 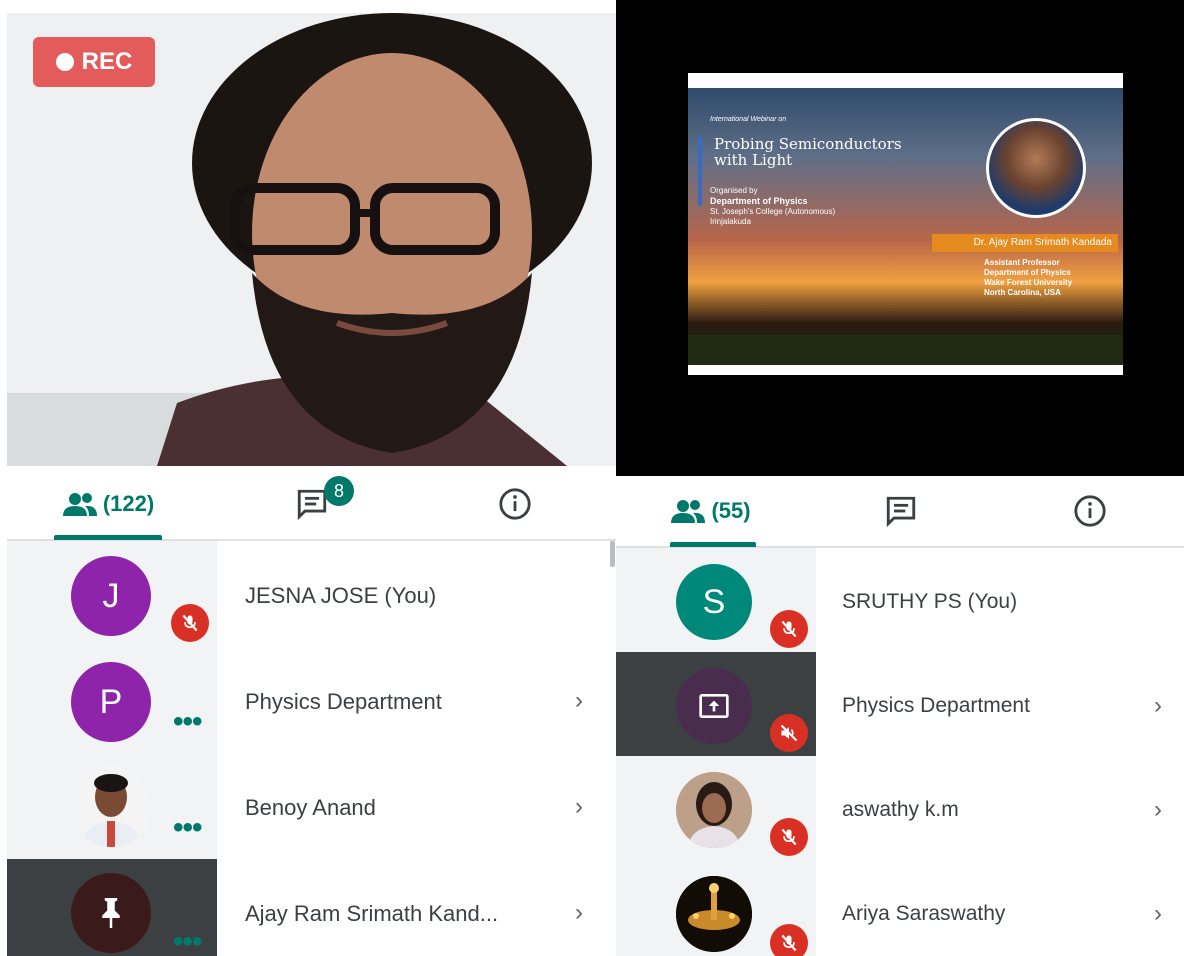 What do you see at coordinates (789, 733) in the screenshot?
I see `volume-off-icon` at bounding box center [789, 733].